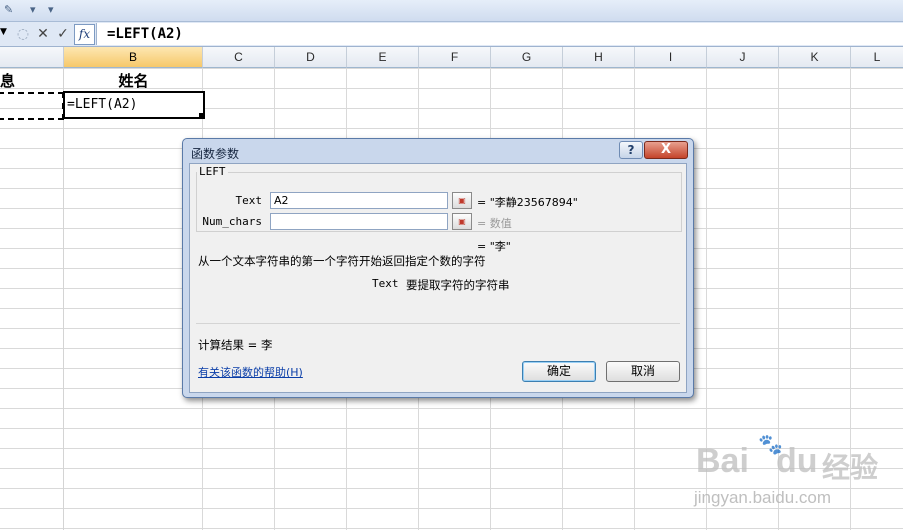 Image resolution: width=903 pixels, height=530 pixels. What do you see at coordinates (201, 115) in the screenshot?
I see `fill-handle` at bounding box center [201, 115].